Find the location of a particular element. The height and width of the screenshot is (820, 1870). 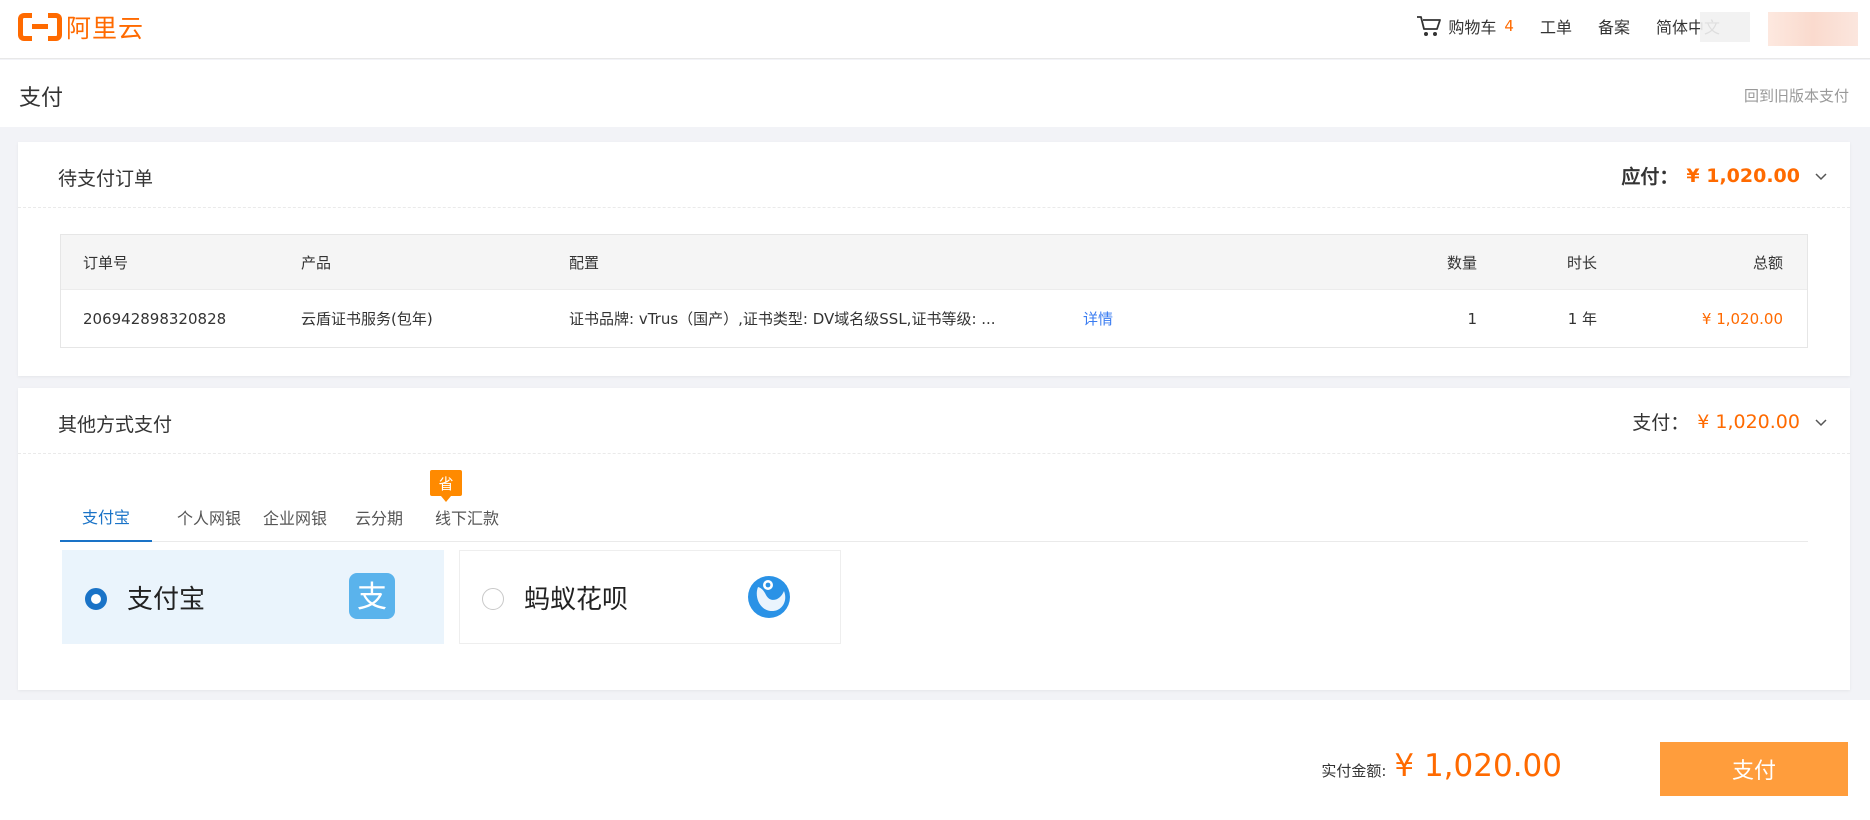

cart-link: 购物车 4 is located at coordinates (1465, 26).